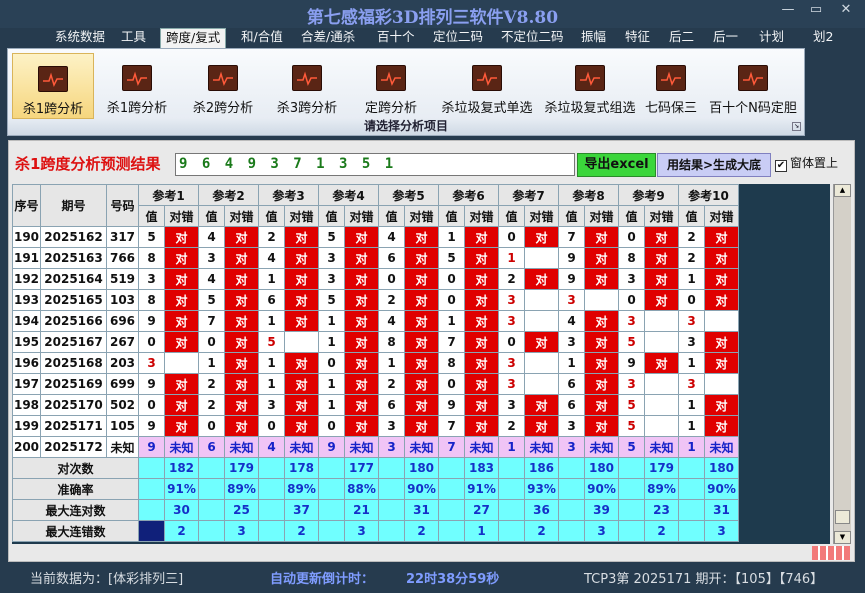 This screenshot has height=593, width=865. What do you see at coordinates (458, 38) in the screenshot?
I see `menu-item-6: 定位二码` at bounding box center [458, 38].